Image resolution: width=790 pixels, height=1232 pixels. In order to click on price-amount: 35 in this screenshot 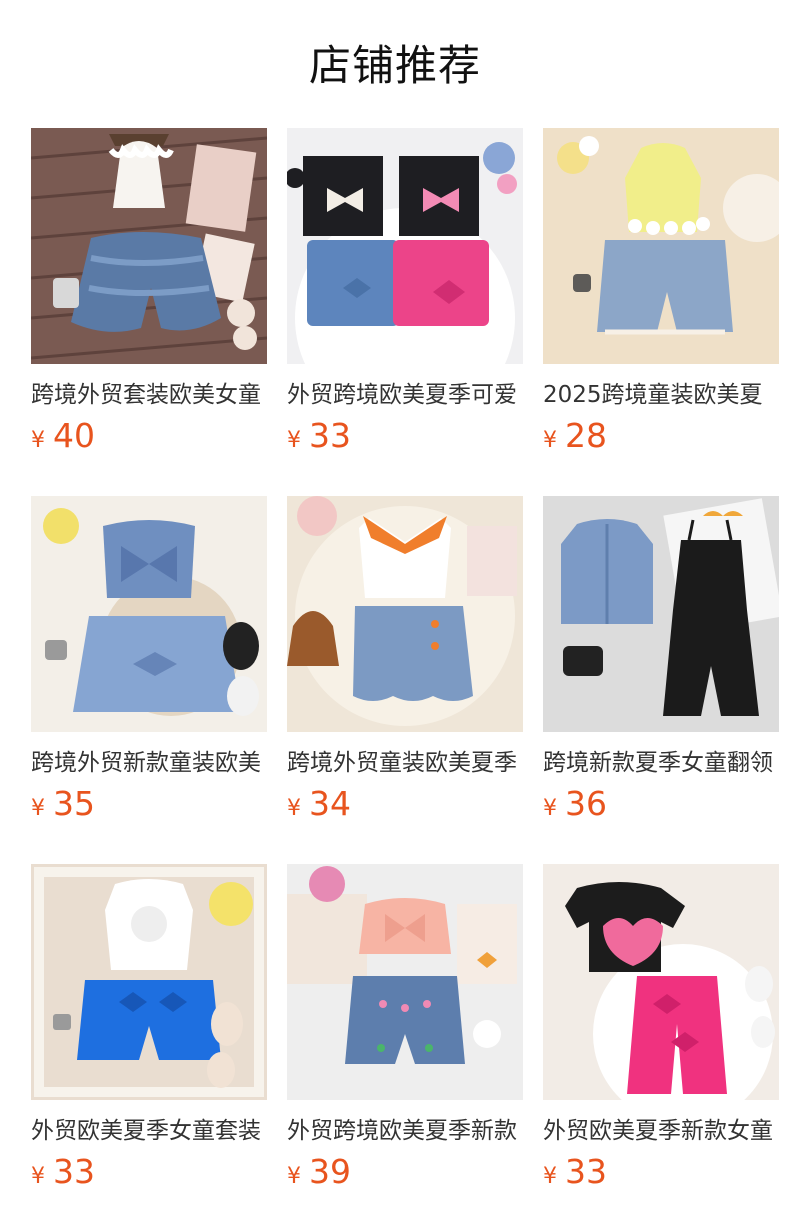, I will do `click(74, 803)`.